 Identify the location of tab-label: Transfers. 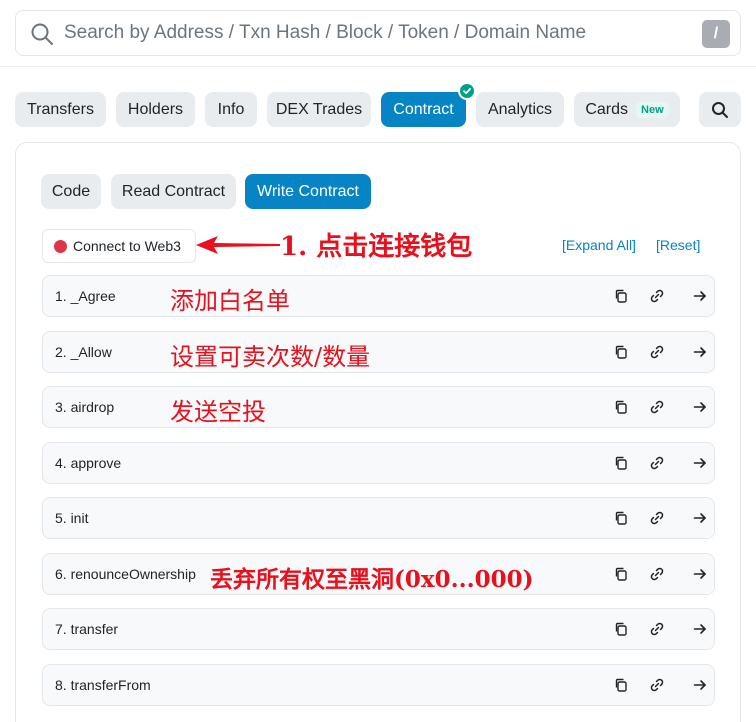
(60, 109).